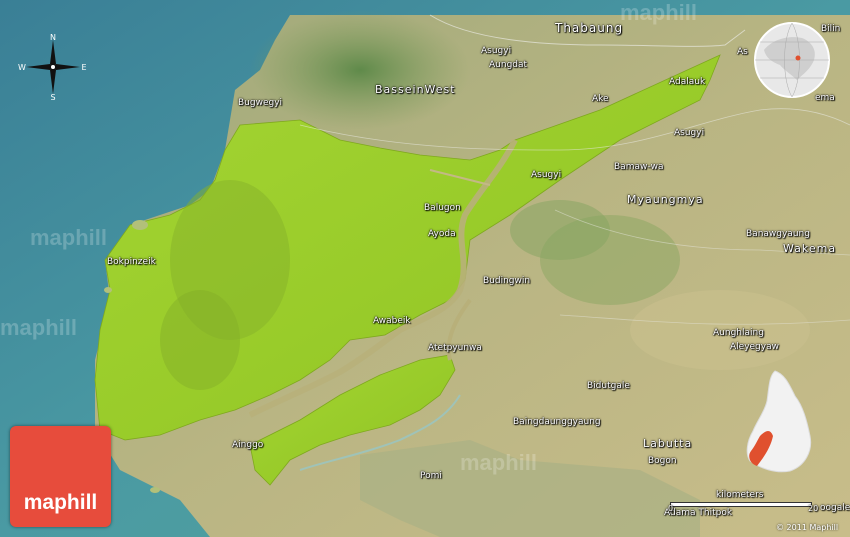  Describe the element at coordinates (600, 99) in the screenshot. I see `place-label: Ake` at that location.